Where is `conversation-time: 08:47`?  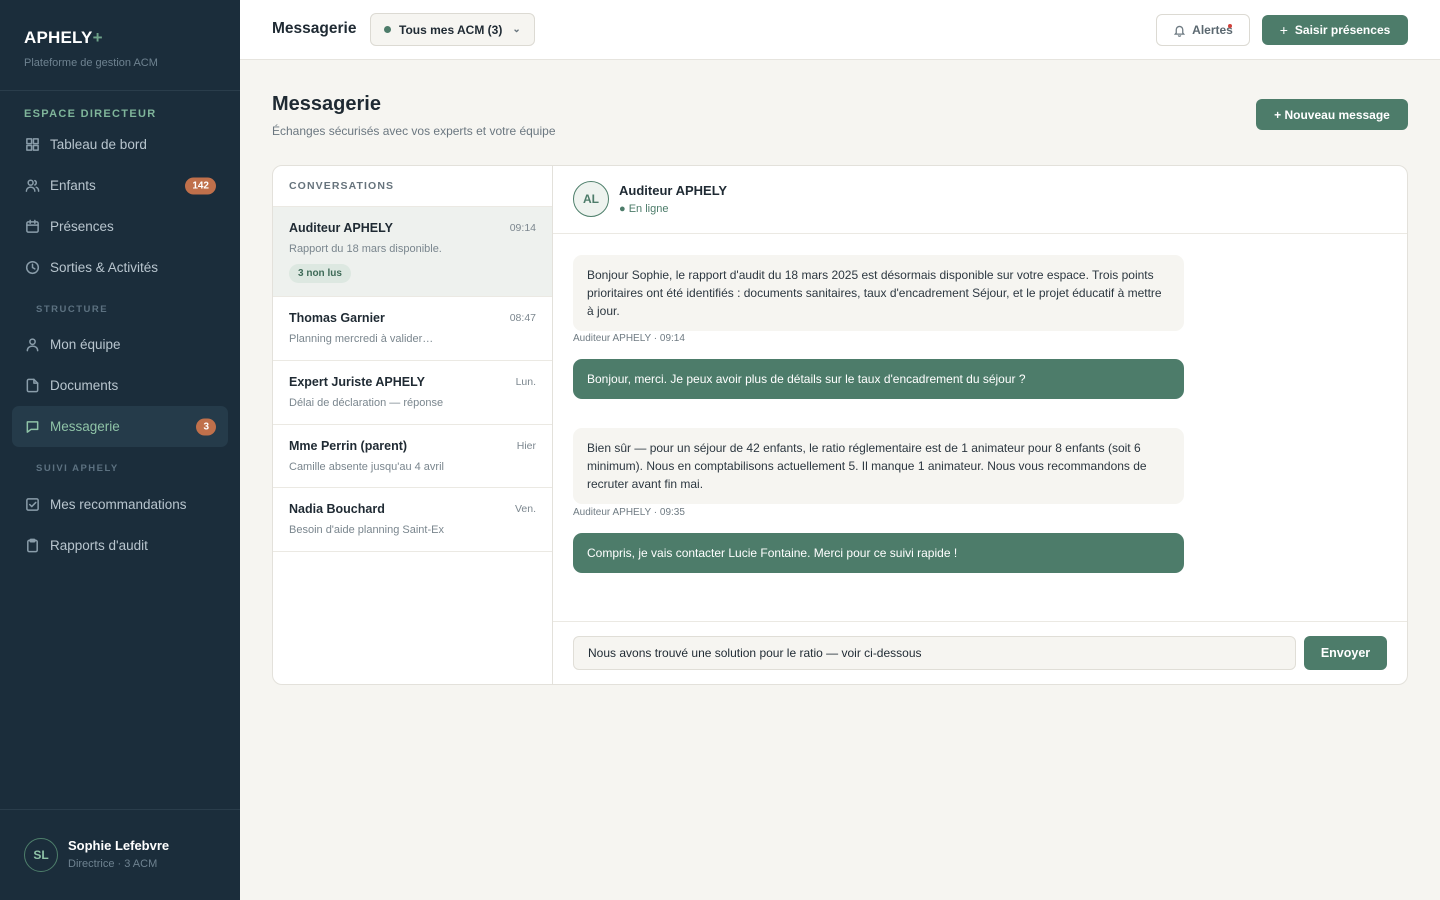
conversation-time: 08:47 is located at coordinates (522, 318).